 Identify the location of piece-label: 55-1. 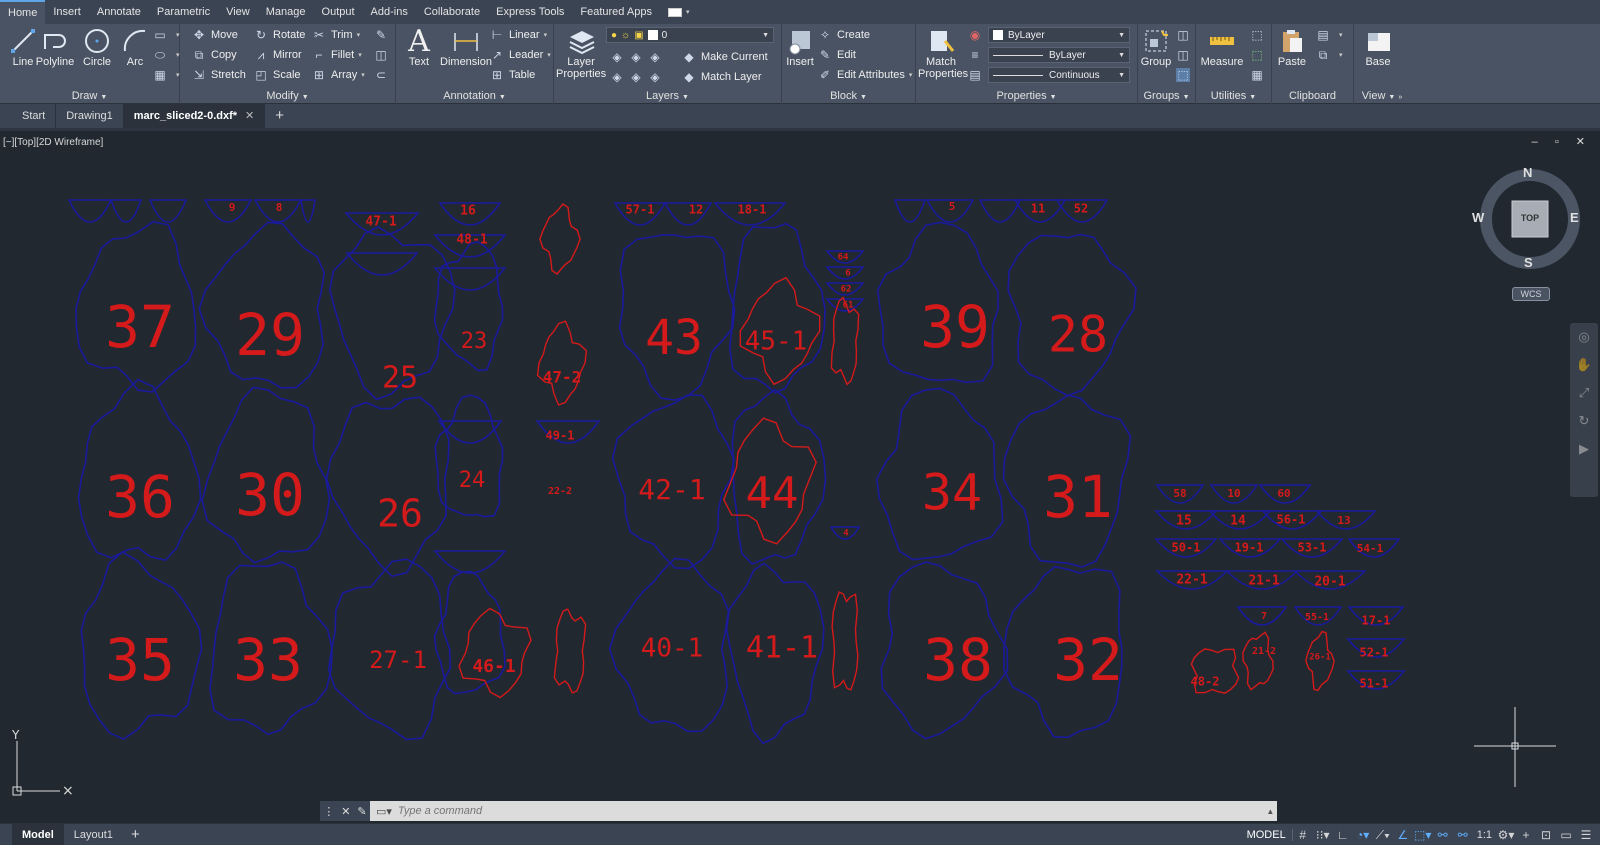
(1317, 617).